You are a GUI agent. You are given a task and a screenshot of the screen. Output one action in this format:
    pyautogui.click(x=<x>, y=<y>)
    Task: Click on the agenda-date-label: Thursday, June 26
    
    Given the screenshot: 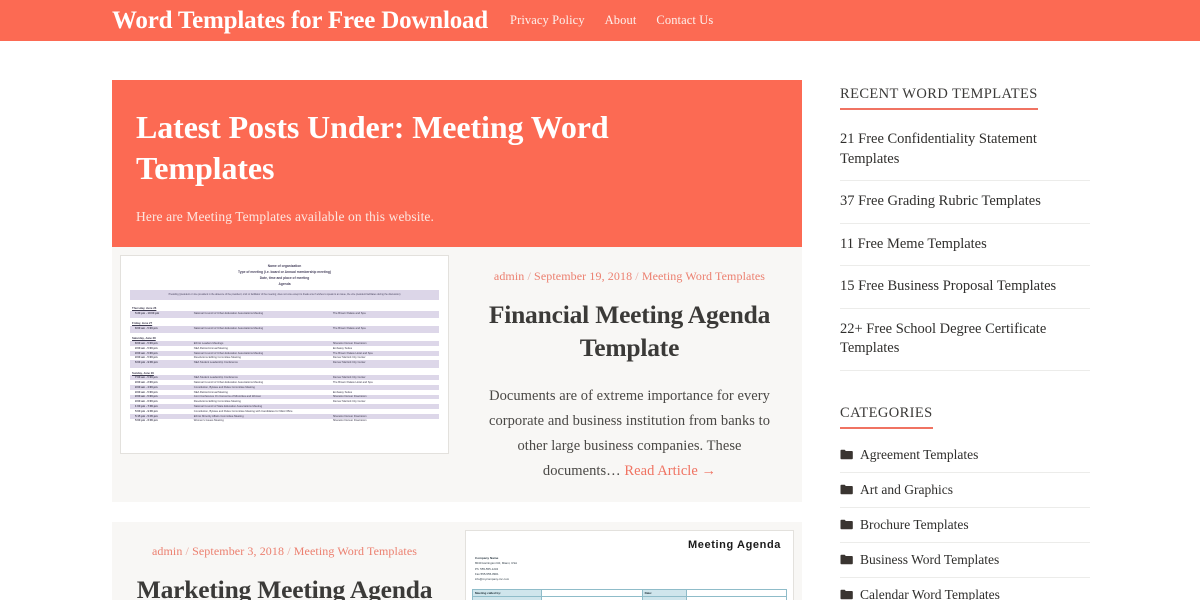 What is the action you would take?
    pyautogui.click(x=284, y=306)
    